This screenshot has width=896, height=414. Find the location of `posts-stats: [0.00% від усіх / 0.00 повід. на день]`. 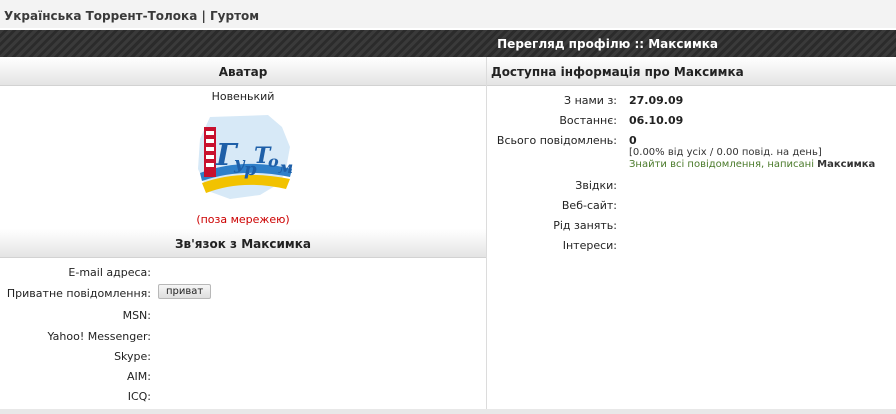

posts-stats: [0.00% від усіх / 0.00 повід. на день] is located at coordinates (725, 152).